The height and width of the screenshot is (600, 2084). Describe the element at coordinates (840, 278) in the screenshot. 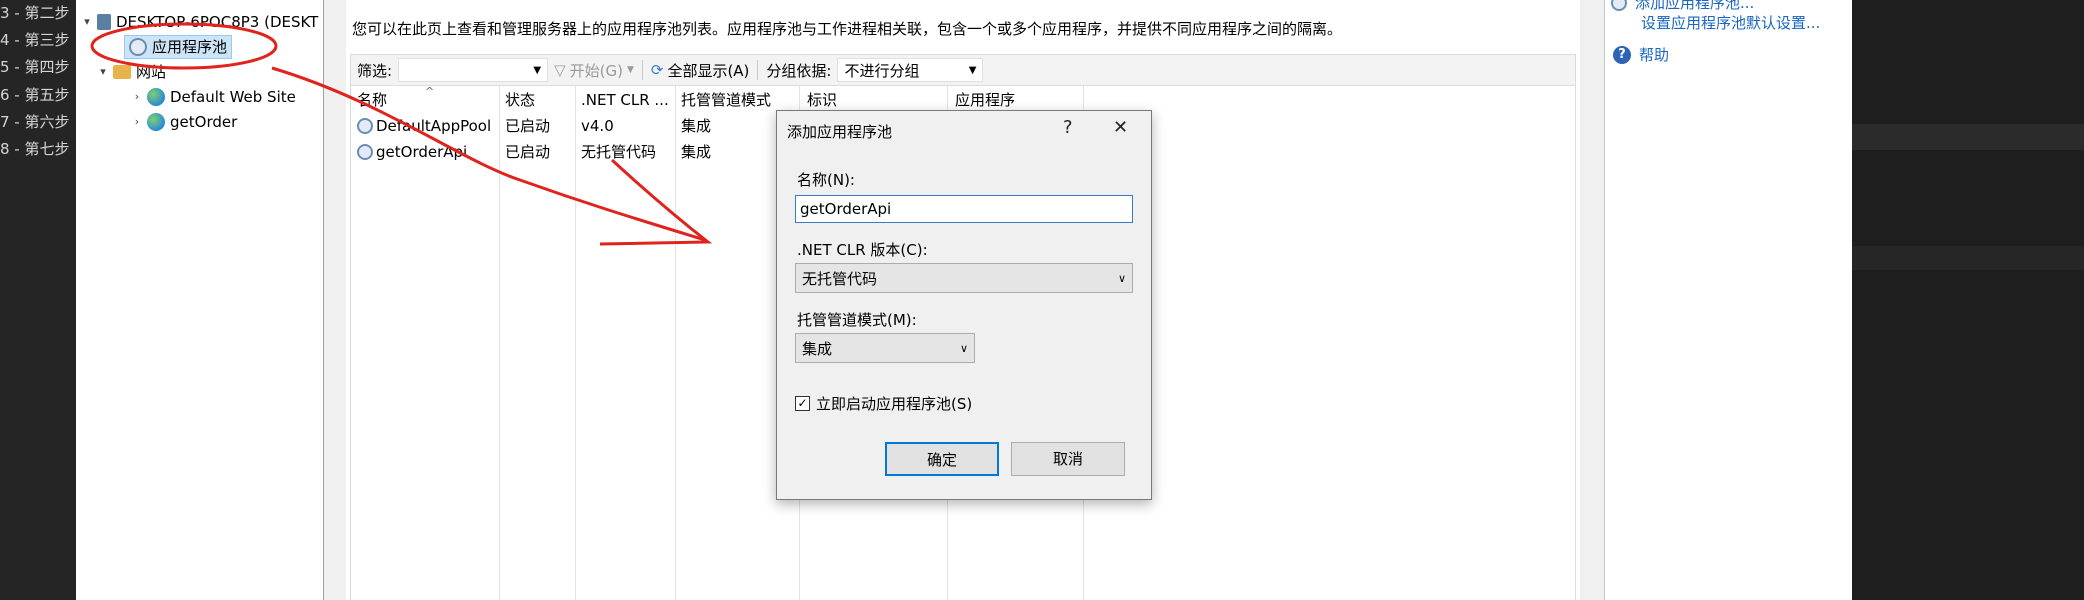

I see `select-value: 无托管代码` at that location.